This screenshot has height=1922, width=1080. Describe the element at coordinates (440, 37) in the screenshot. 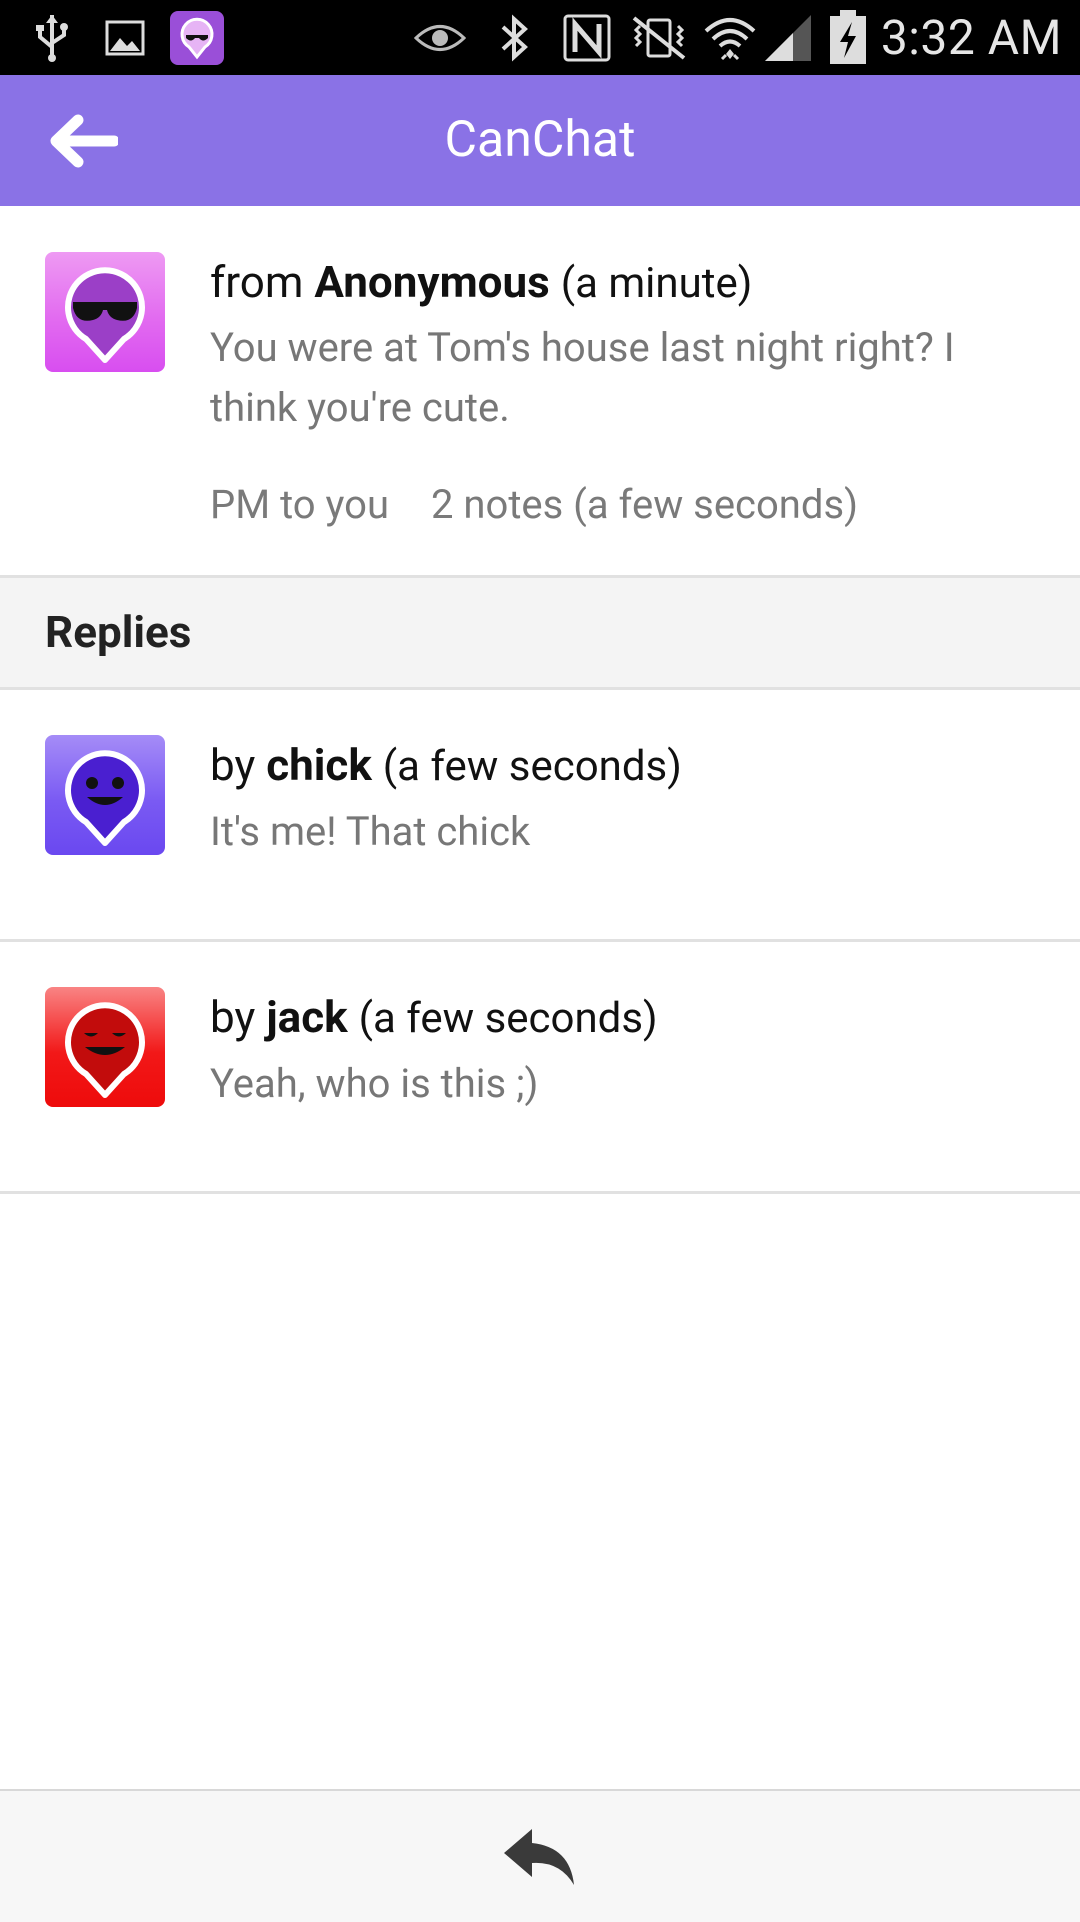

I see `eye-icon` at that location.